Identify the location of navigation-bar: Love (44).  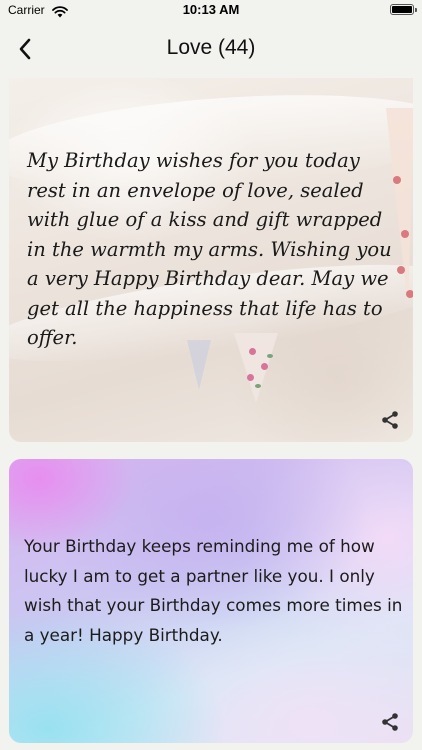
(211, 50).